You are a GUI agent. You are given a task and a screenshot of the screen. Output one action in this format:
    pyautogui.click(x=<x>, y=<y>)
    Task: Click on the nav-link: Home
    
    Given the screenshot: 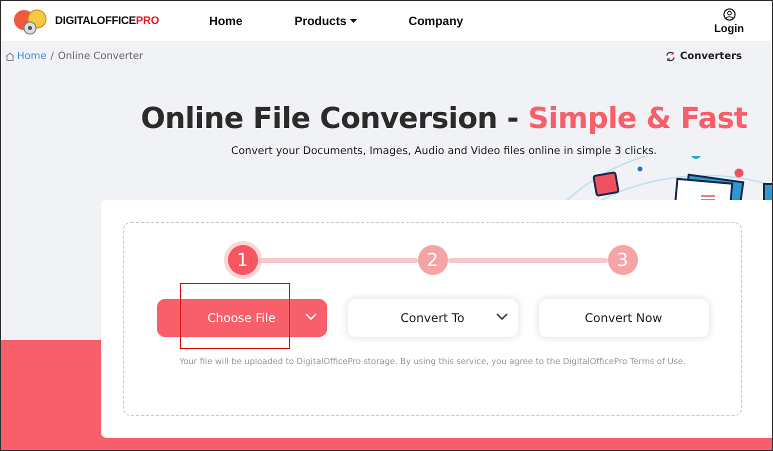 What is the action you would take?
    pyautogui.click(x=226, y=21)
    